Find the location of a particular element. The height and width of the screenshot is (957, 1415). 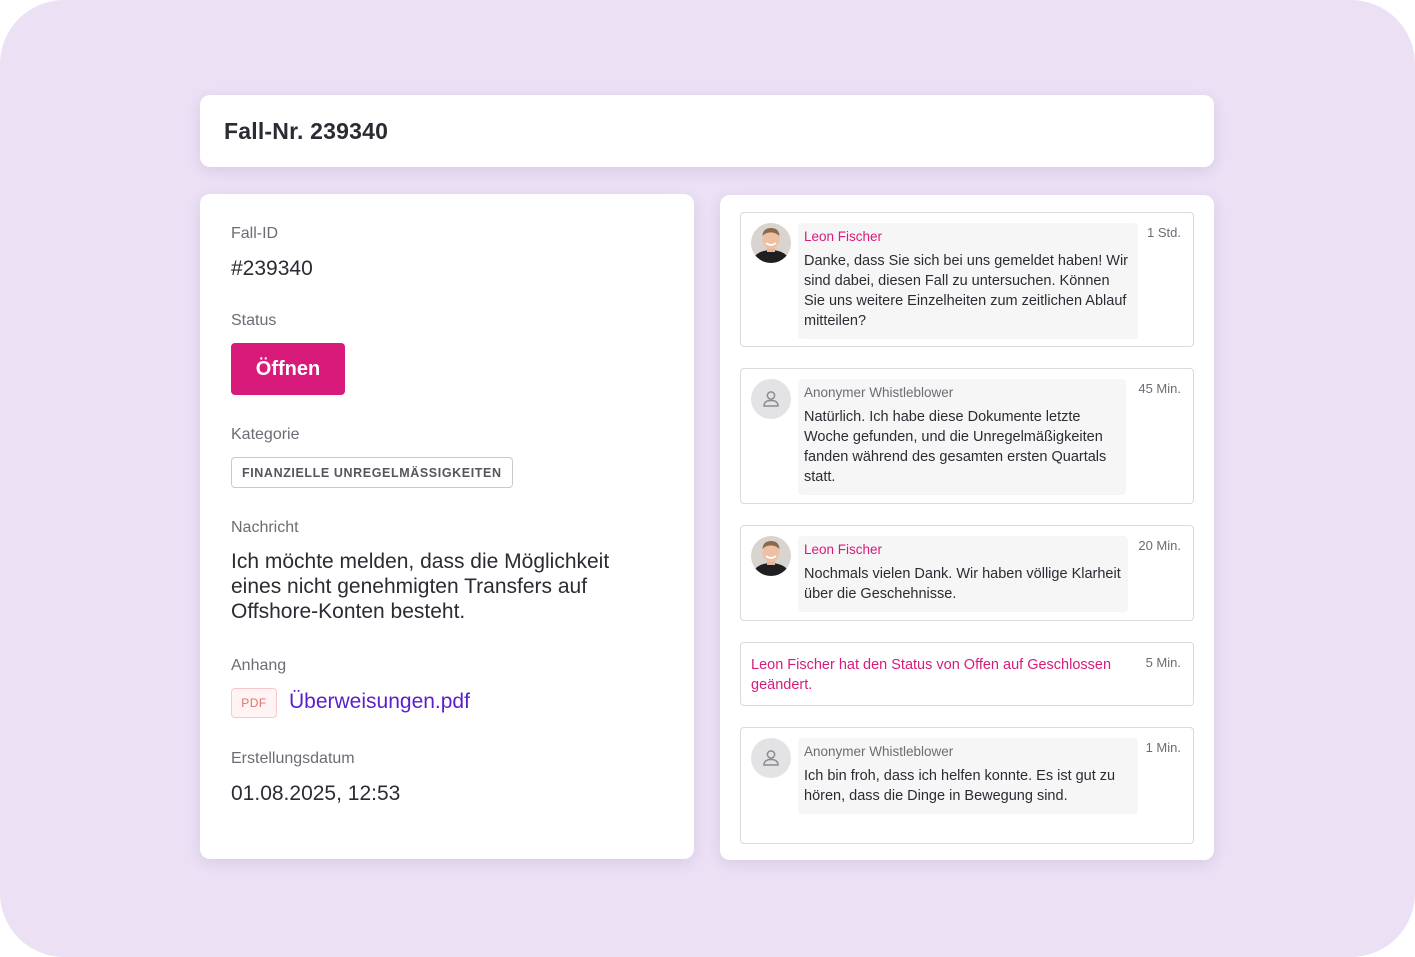

attachment-link: Überweisungen.pdf is located at coordinates (379, 702).